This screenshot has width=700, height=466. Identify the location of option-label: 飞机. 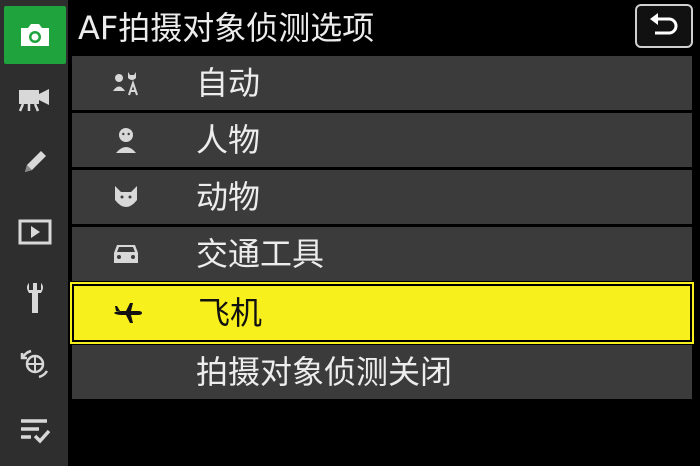
(230, 313).